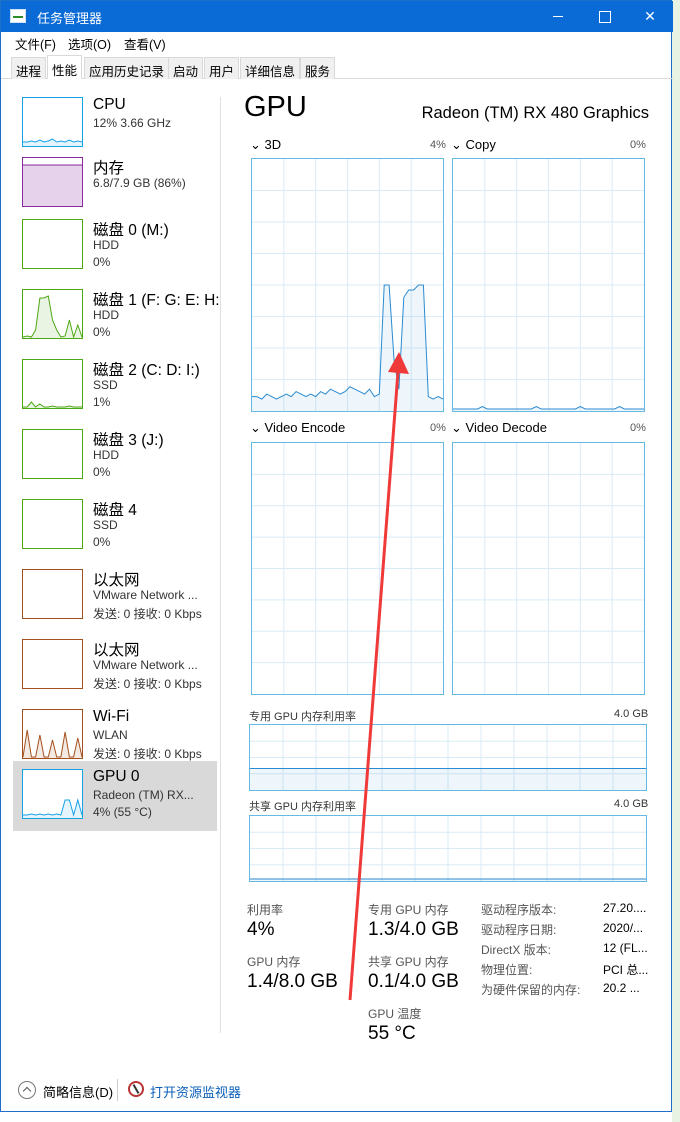  Describe the element at coordinates (78, 1091) in the screenshot. I see `fewer-details-link: 简略信息(D)` at that location.